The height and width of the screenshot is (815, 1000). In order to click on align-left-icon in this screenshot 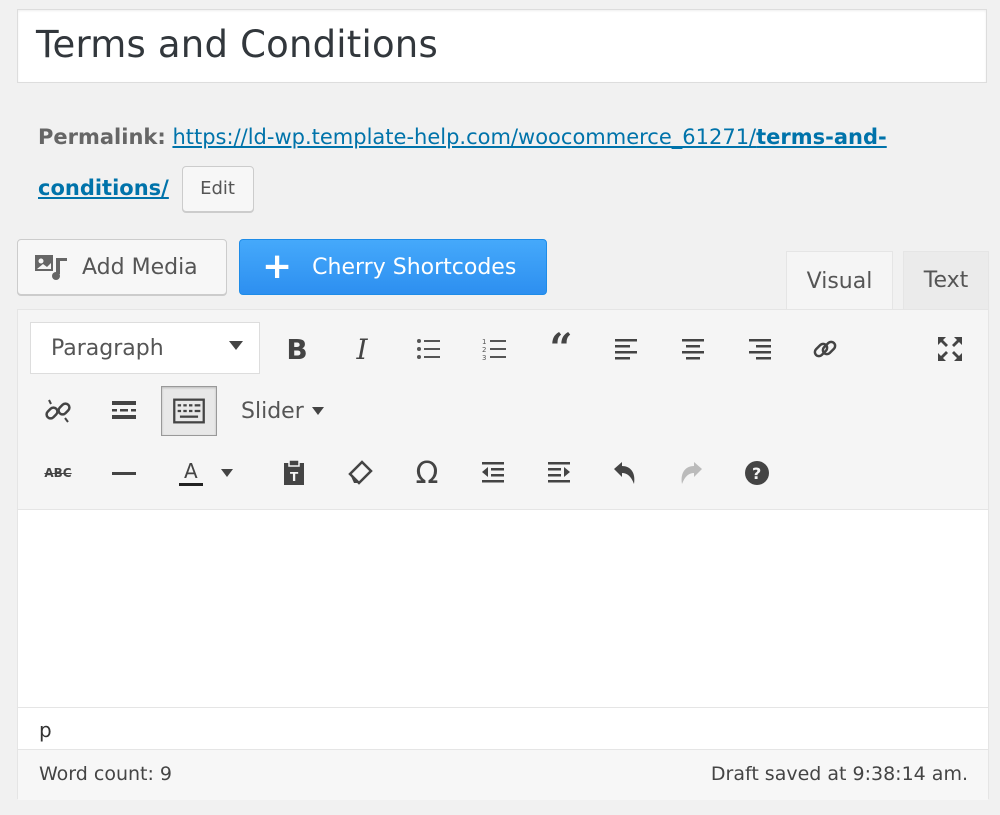, I will do `click(626, 349)`.